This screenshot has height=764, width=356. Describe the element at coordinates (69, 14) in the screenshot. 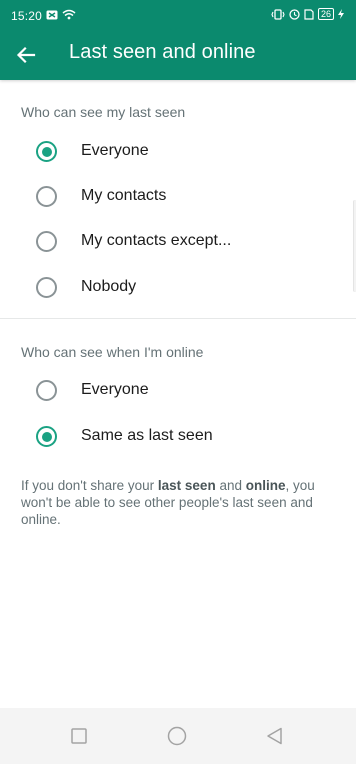

I see `wifi-icon` at that location.